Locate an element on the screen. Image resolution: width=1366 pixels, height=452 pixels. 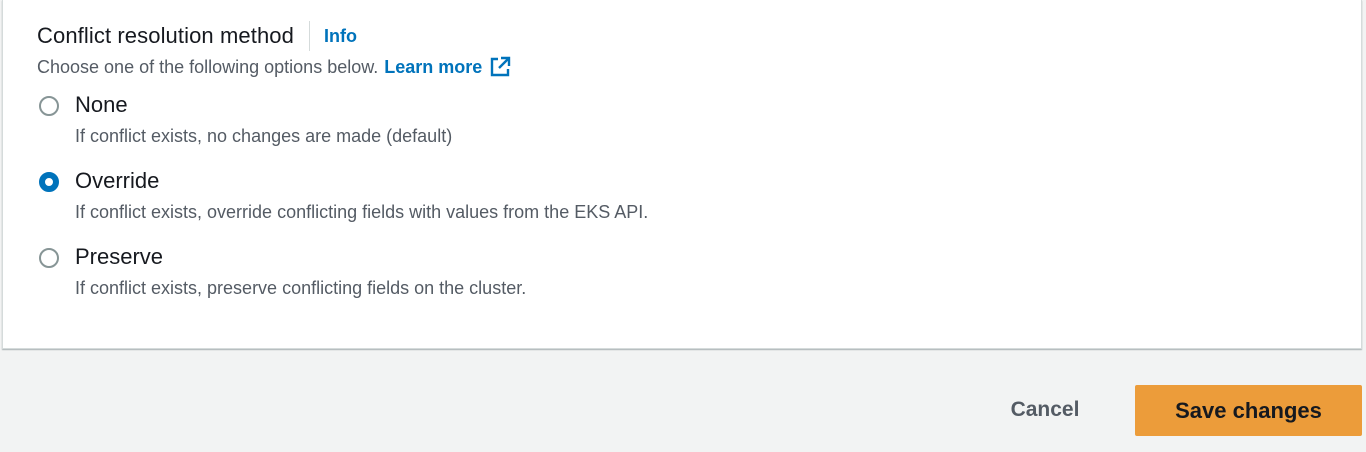
learn-more-link: Learn more is located at coordinates (447, 67).